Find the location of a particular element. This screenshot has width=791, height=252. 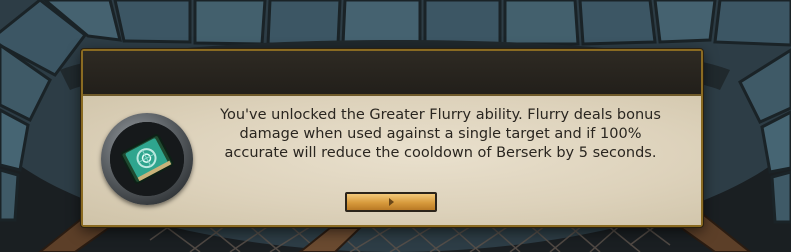

continue-button is located at coordinates (391, 202).